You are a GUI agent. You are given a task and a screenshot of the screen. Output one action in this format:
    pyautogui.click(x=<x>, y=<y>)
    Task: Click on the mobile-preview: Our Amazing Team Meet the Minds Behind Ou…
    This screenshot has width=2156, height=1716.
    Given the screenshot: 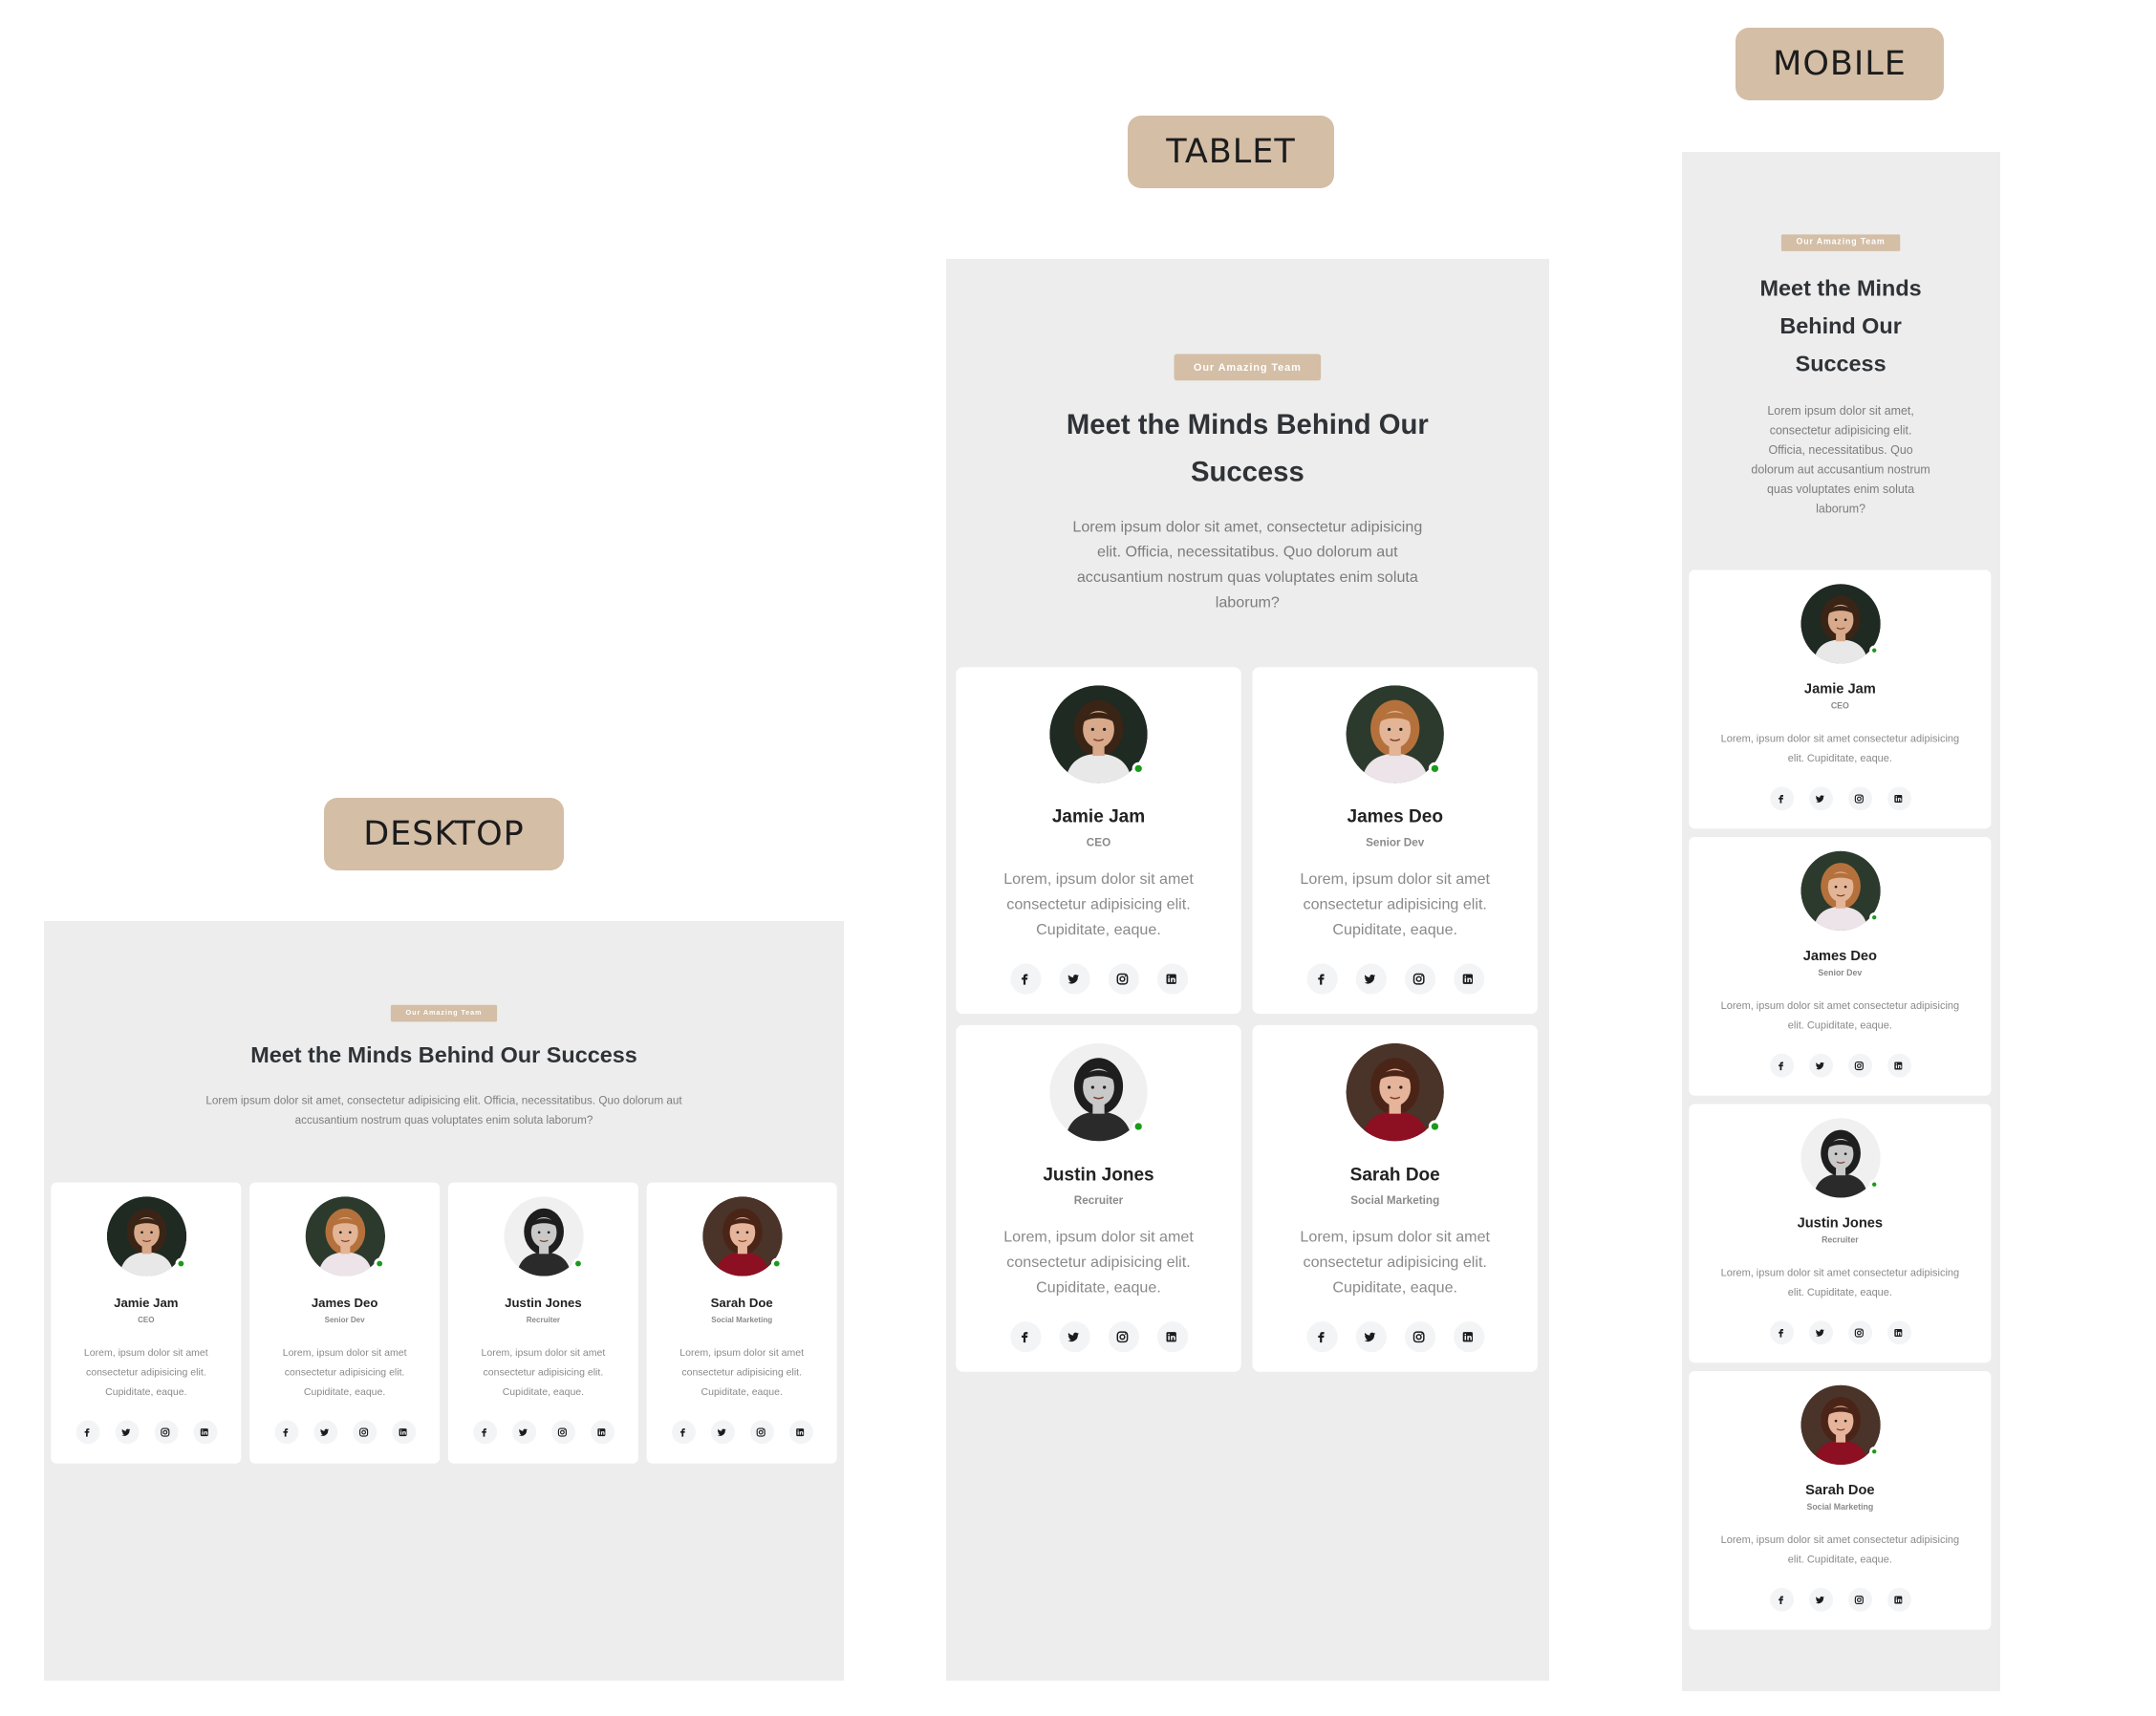 What is the action you would take?
    pyautogui.click(x=1841, y=921)
    